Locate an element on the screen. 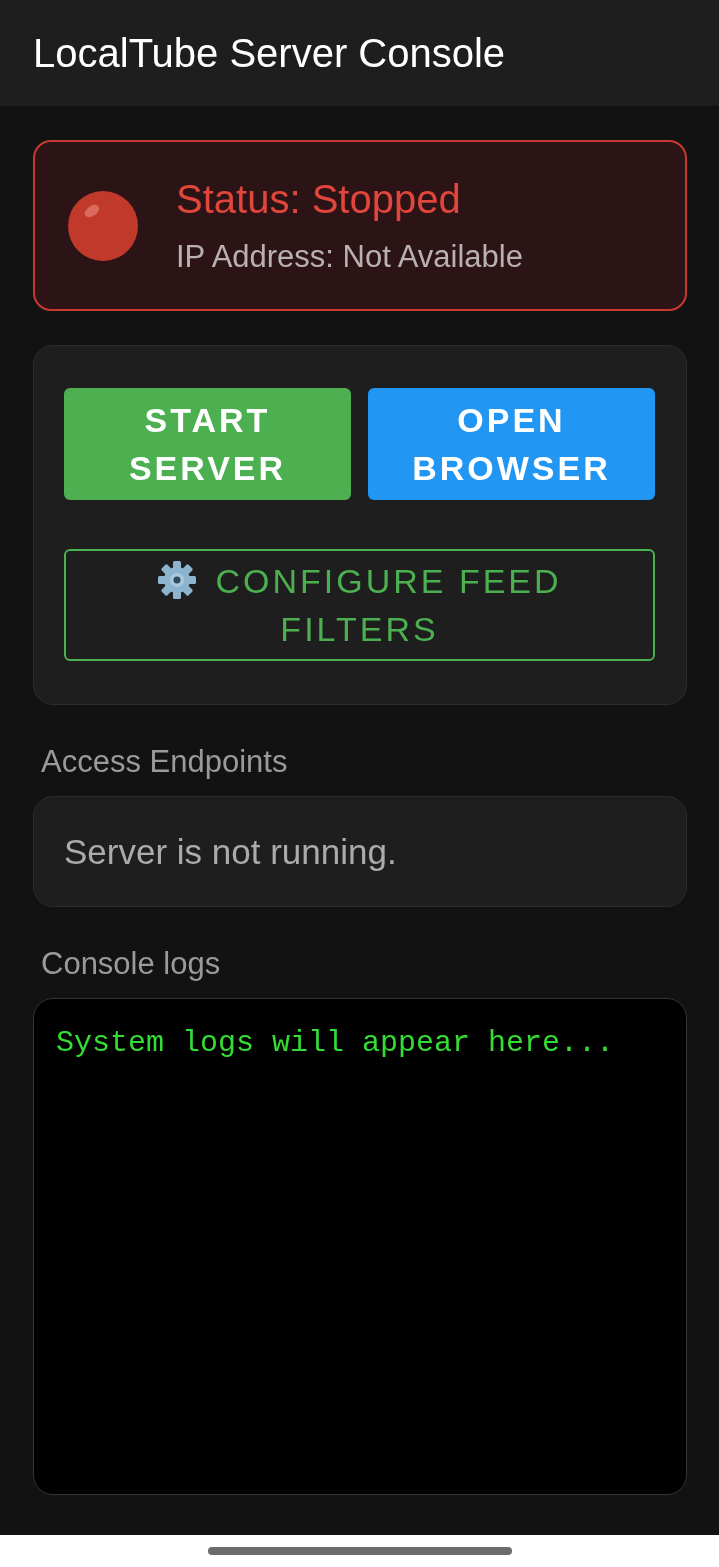 Image resolution: width=719 pixels, height=1567 pixels. outlined-button: CONFIGURE FEED FILTERS is located at coordinates (359, 605).